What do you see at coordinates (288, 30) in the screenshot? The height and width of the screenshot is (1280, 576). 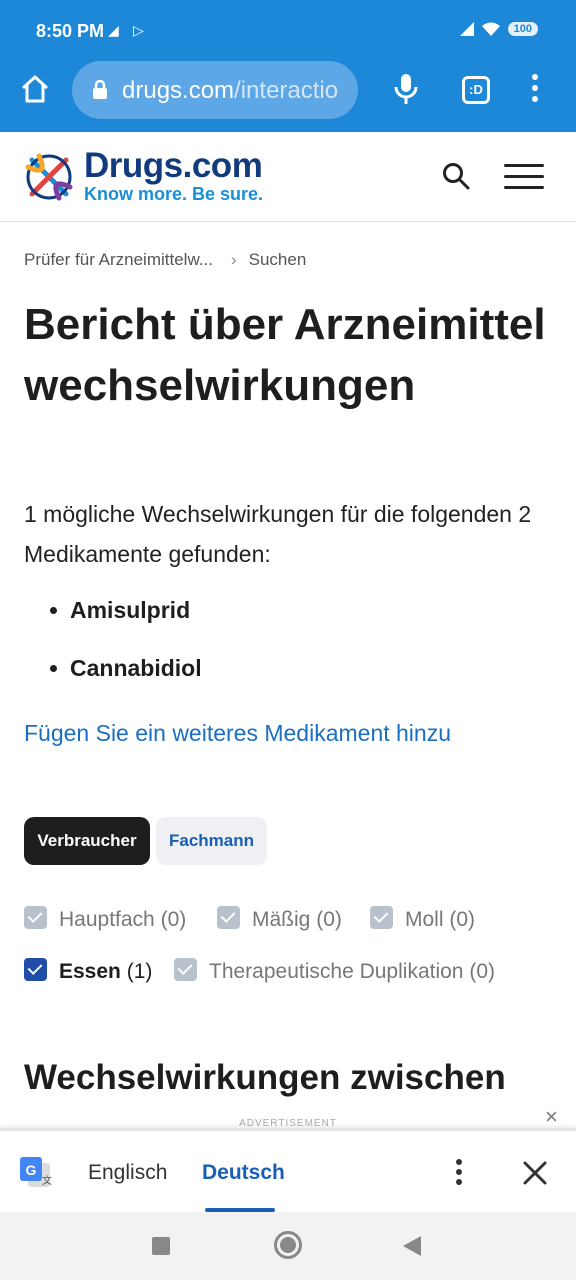 I see `status-bar: 8:50 PM ◢ ▷ 100` at bounding box center [288, 30].